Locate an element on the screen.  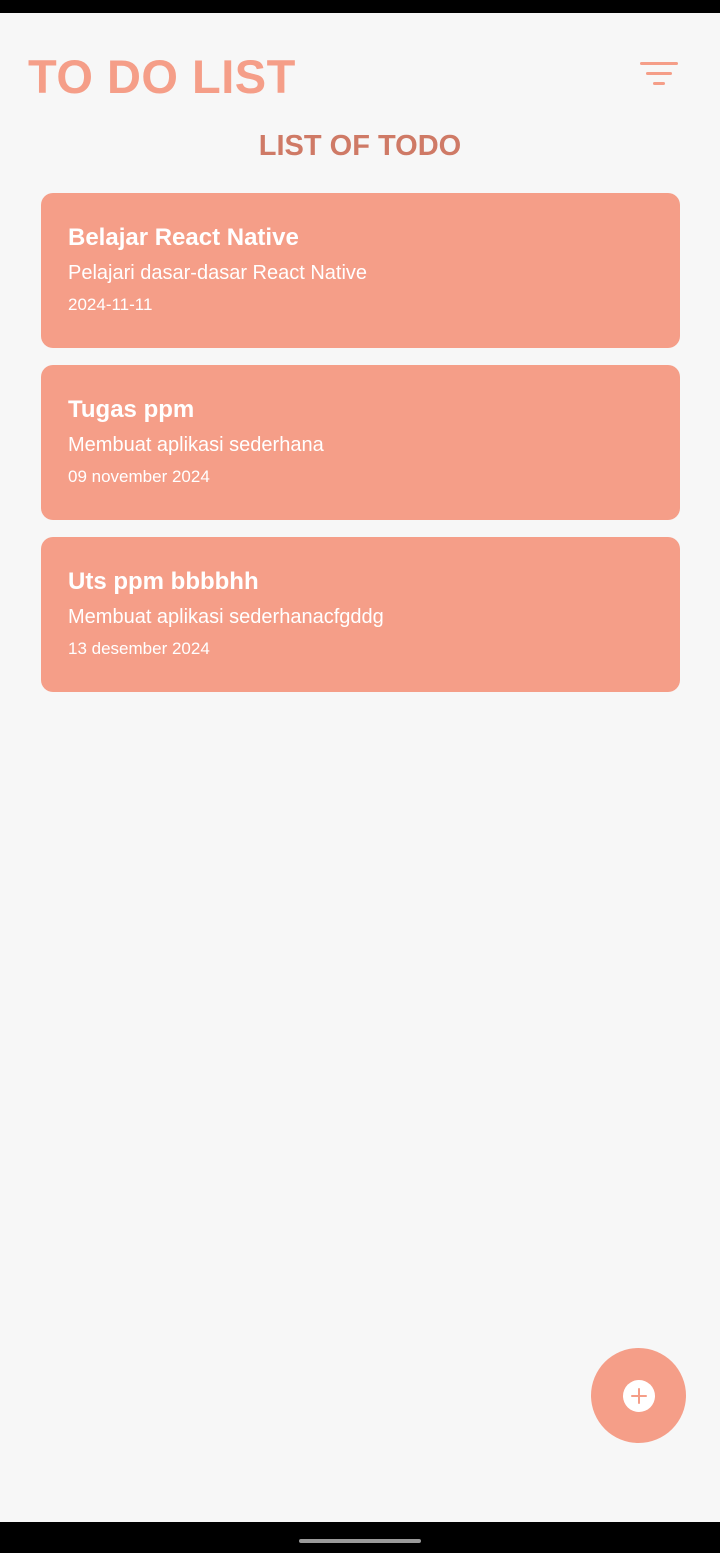
add-todo-button is located at coordinates (638, 1395).